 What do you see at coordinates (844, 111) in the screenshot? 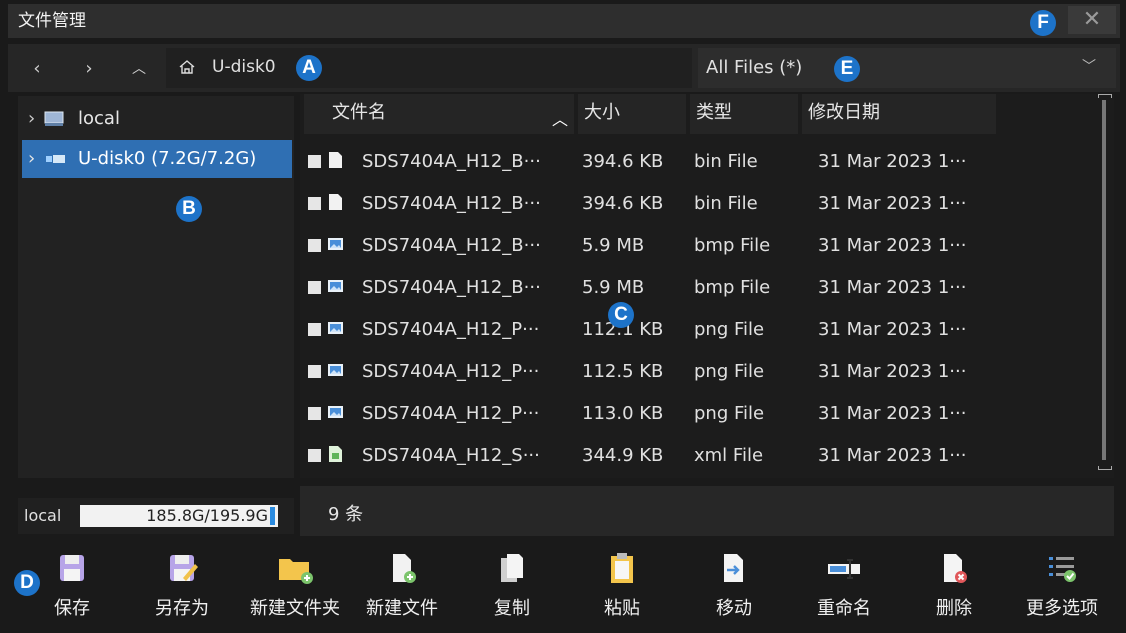
I see `column-header-date: 修改日期` at bounding box center [844, 111].